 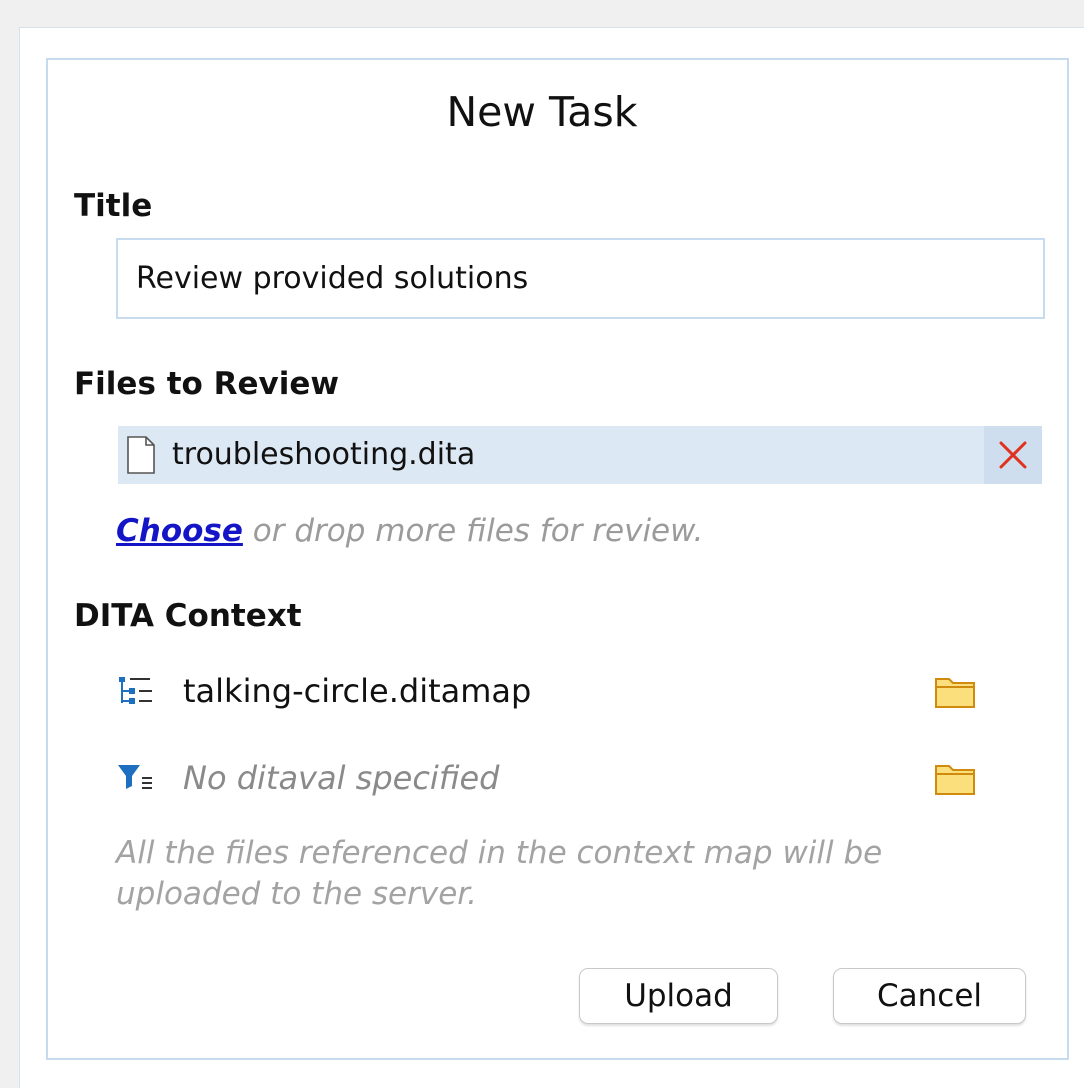 What do you see at coordinates (136, 691) in the screenshot?
I see `ditamap-icon` at bounding box center [136, 691].